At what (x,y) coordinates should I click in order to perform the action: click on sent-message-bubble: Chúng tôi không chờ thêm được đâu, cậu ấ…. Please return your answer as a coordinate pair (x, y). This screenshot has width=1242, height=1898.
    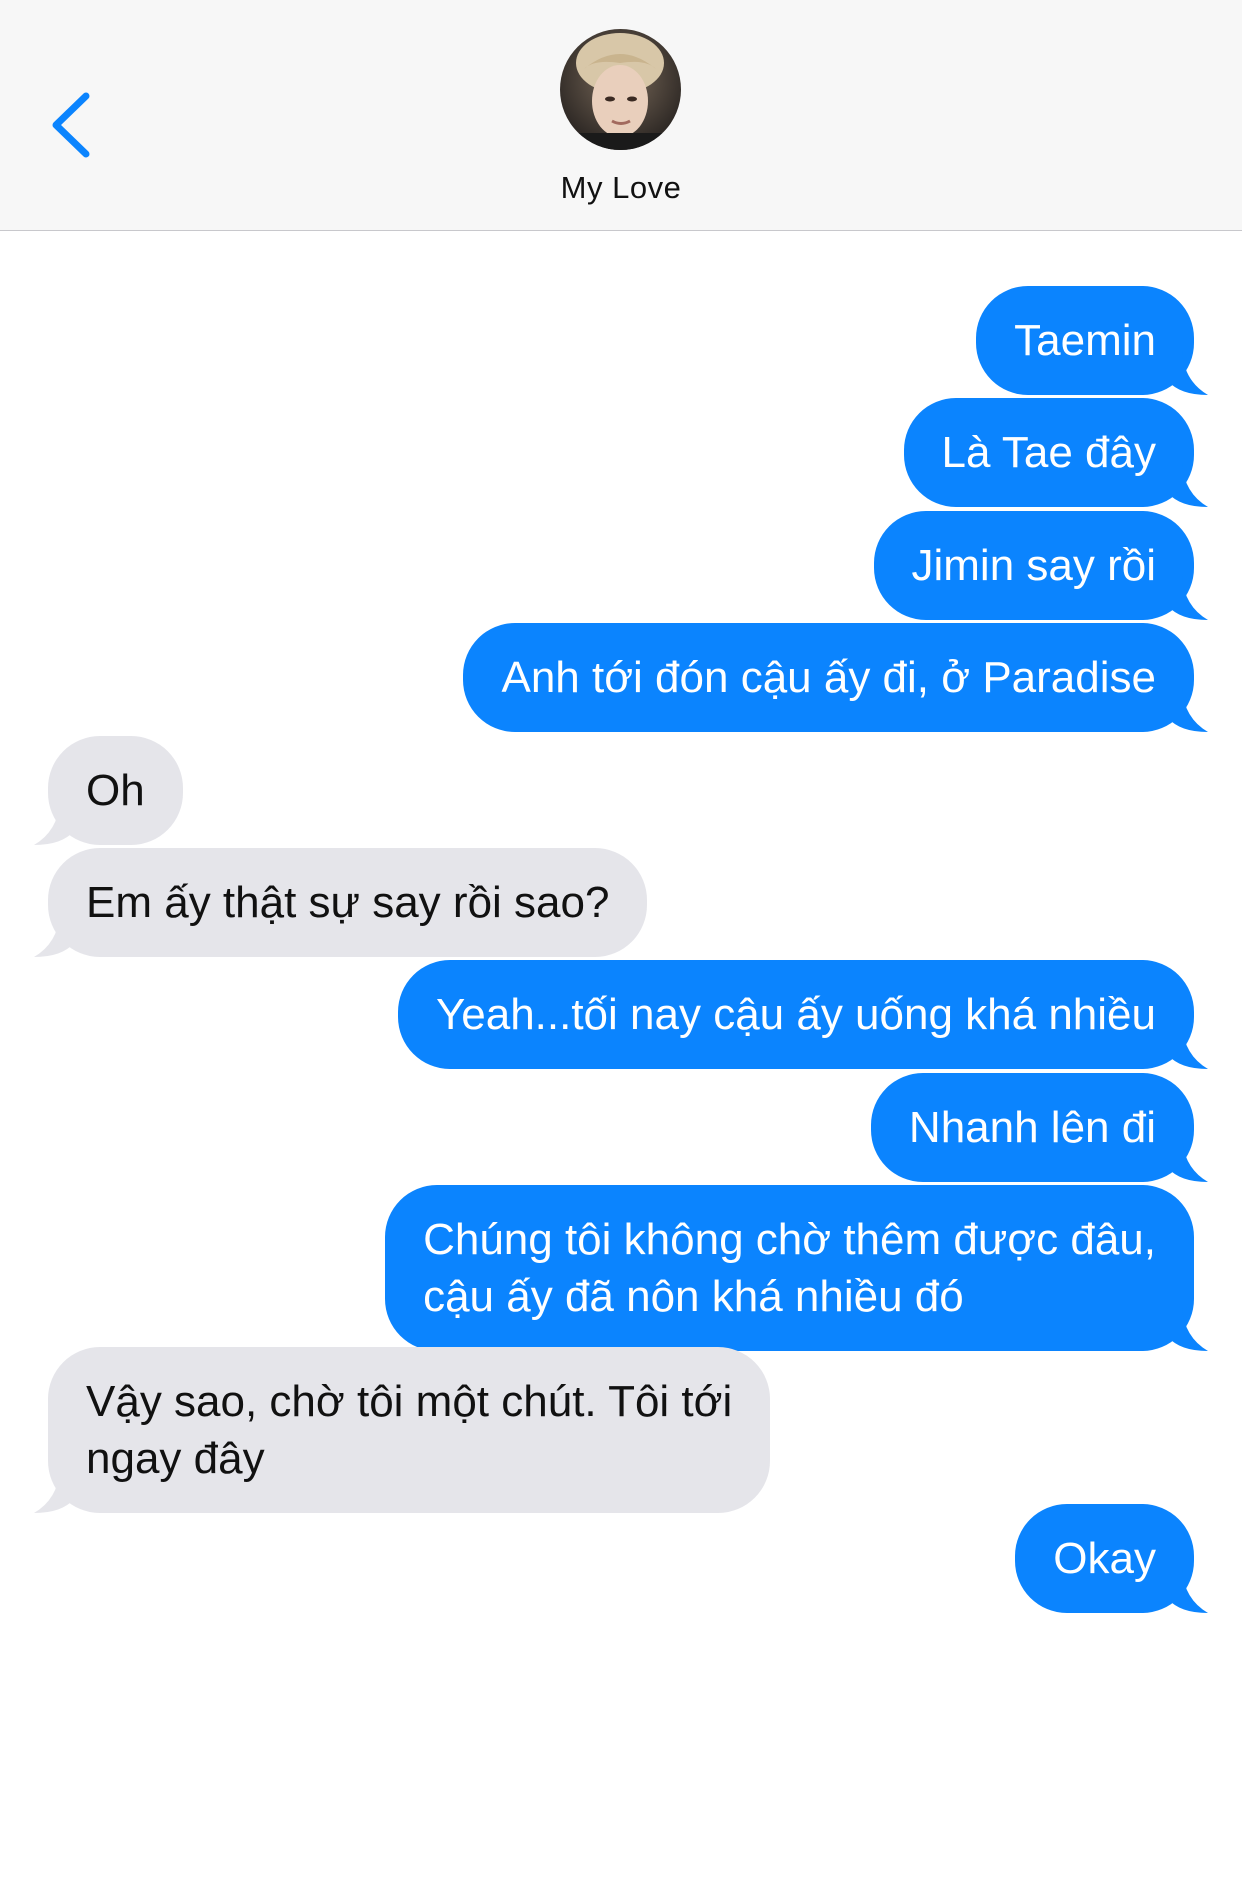
    Looking at the image, I should click on (796, 1268).